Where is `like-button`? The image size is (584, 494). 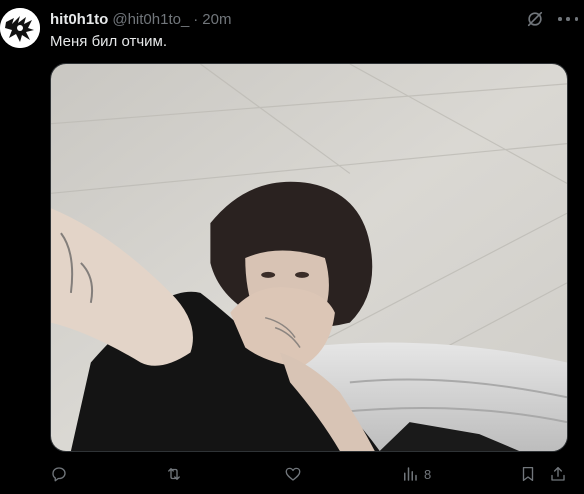
like-button is located at coordinates (293, 474).